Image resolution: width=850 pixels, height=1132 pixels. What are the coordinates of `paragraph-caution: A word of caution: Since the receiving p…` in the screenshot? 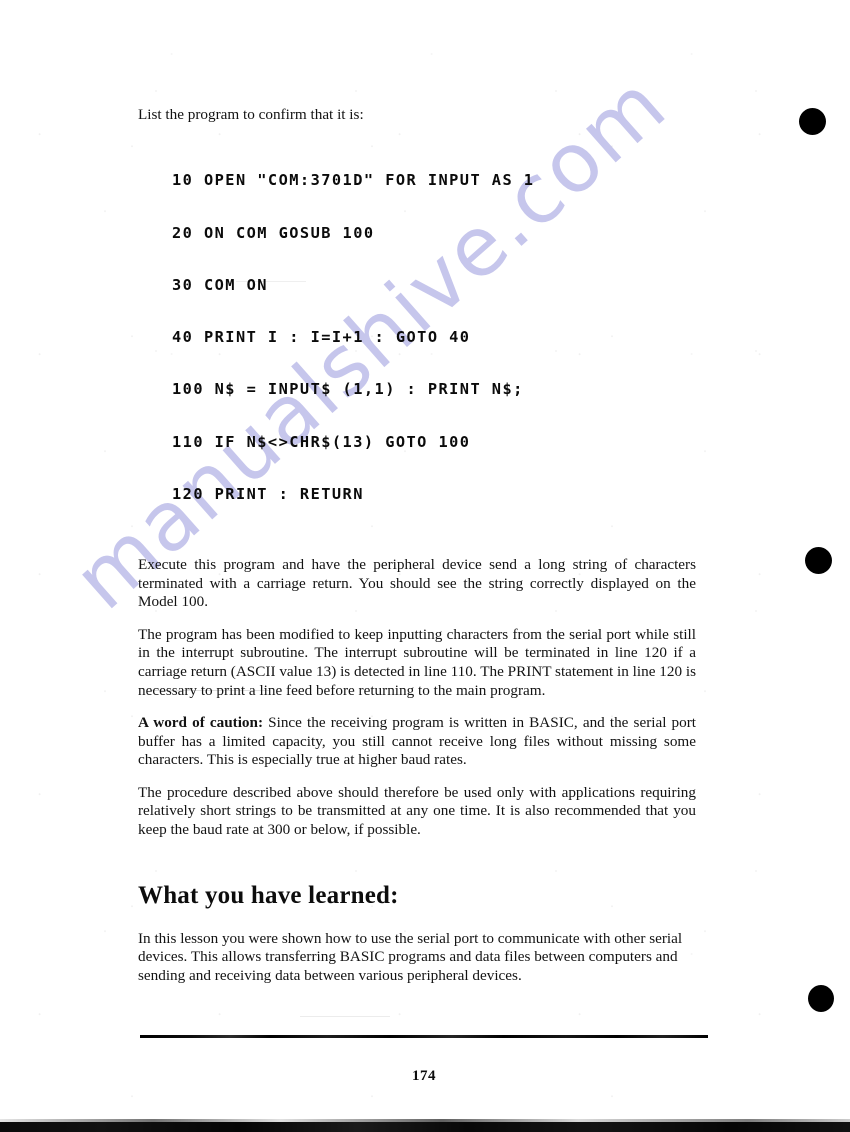 It's located at (417, 742).